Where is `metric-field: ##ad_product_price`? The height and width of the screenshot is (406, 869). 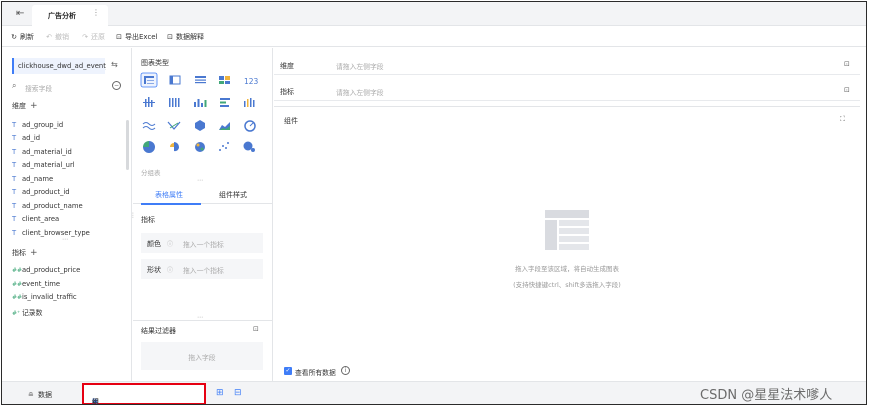 metric-field: ##ad_product_price is located at coordinates (46, 270).